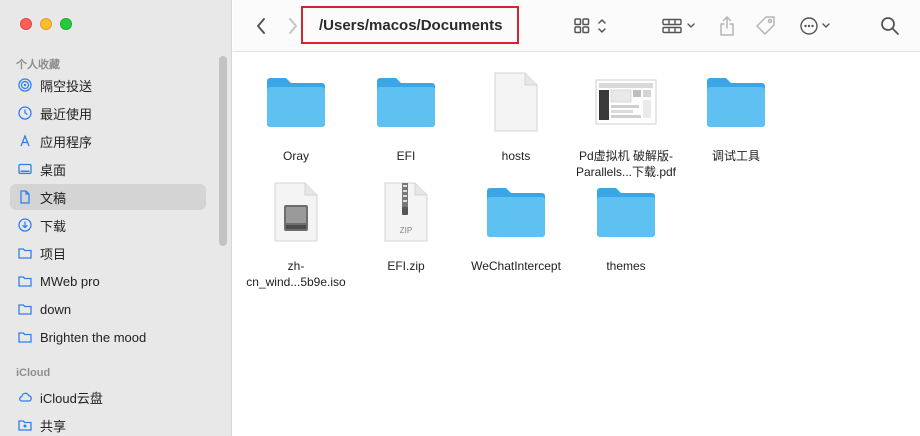  What do you see at coordinates (516, 266) in the screenshot?
I see `file-name: WeChatIntercept` at bounding box center [516, 266].